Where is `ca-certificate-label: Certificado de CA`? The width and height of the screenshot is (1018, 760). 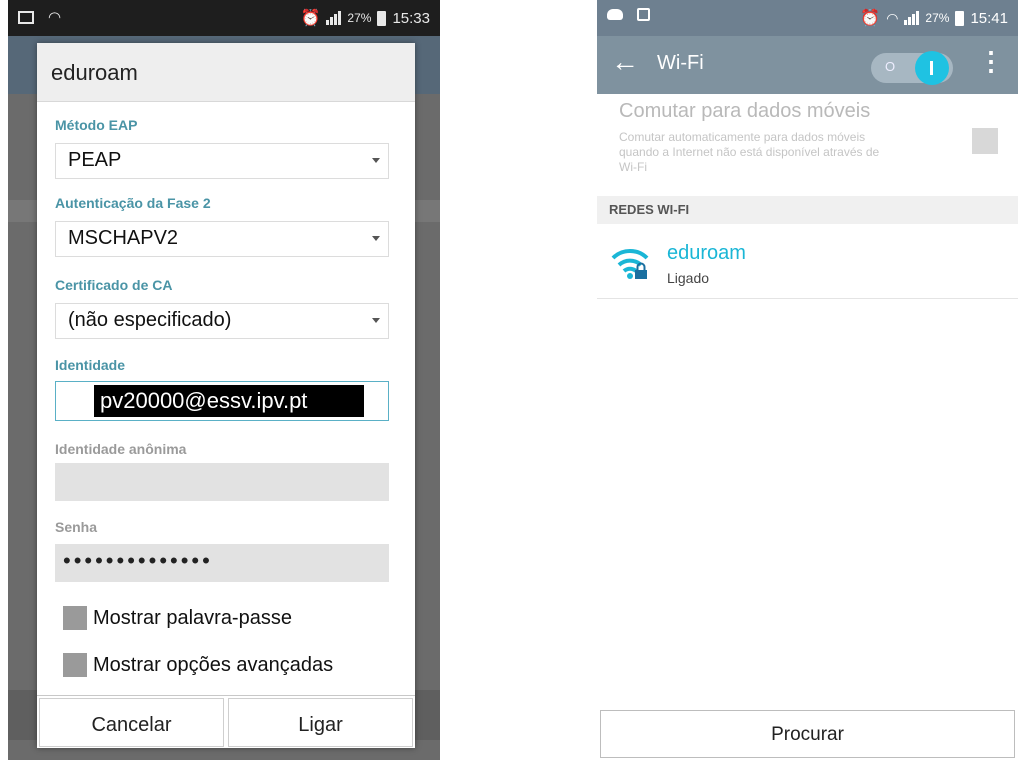 ca-certificate-label: Certificado de CA is located at coordinates (114, 285).